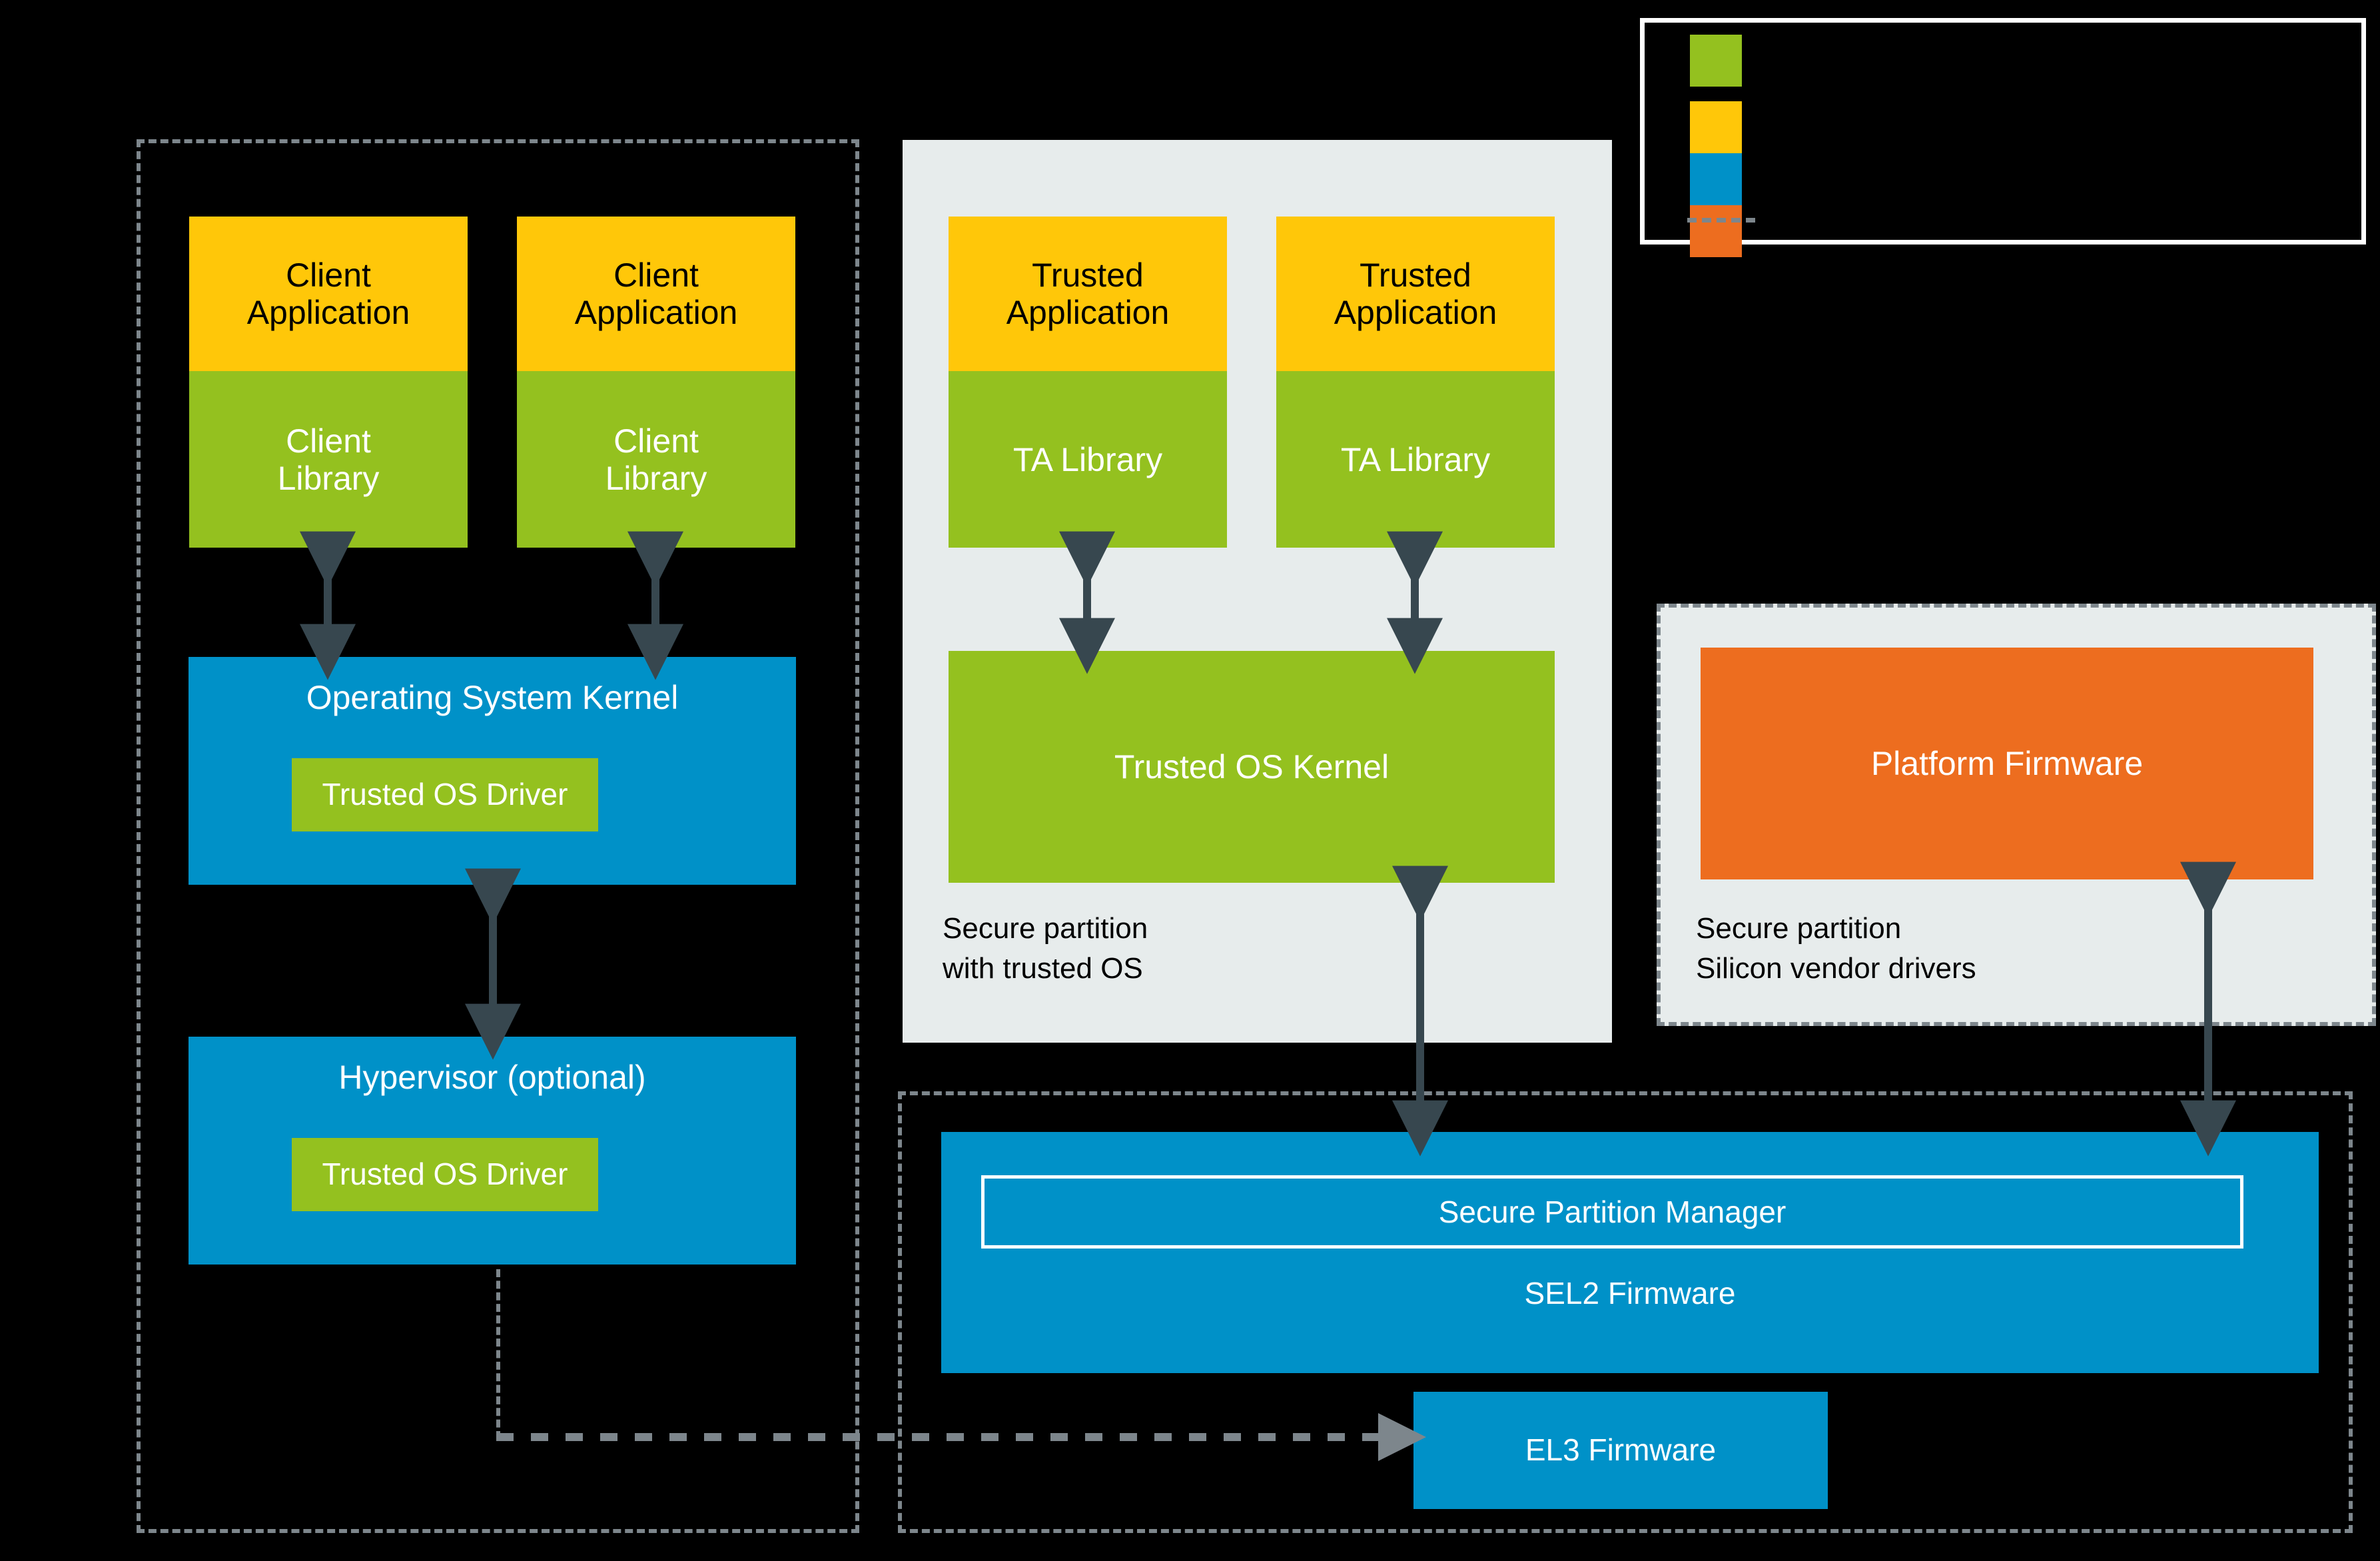  What do you see at coordinates (1415, 294) in the screenshot?
I see `trusted-application-2: Trusted Application` at bounding box center [1415, 294].